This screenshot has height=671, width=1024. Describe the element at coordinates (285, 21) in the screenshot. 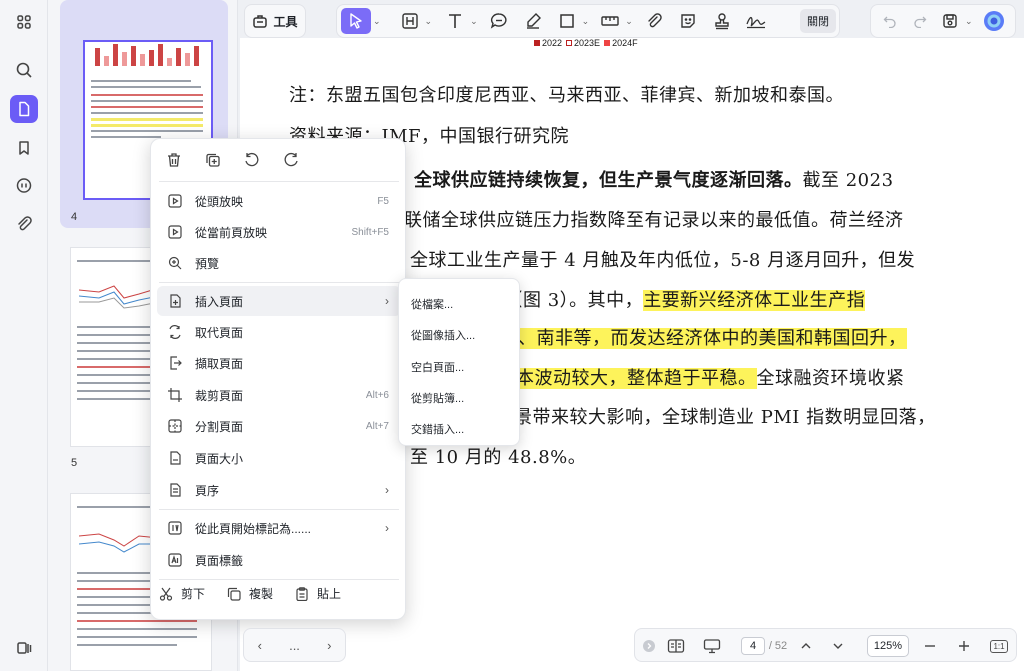

I see `tools-label: 工具` at that location.